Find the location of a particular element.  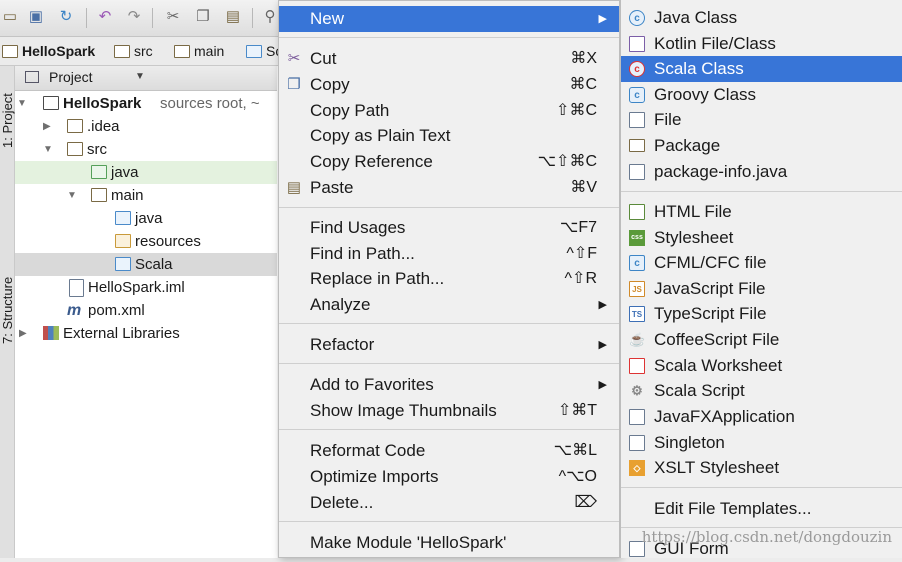

watermark: https://blog.csdn.net/dongdouzin is located at coordinates (766, 537).